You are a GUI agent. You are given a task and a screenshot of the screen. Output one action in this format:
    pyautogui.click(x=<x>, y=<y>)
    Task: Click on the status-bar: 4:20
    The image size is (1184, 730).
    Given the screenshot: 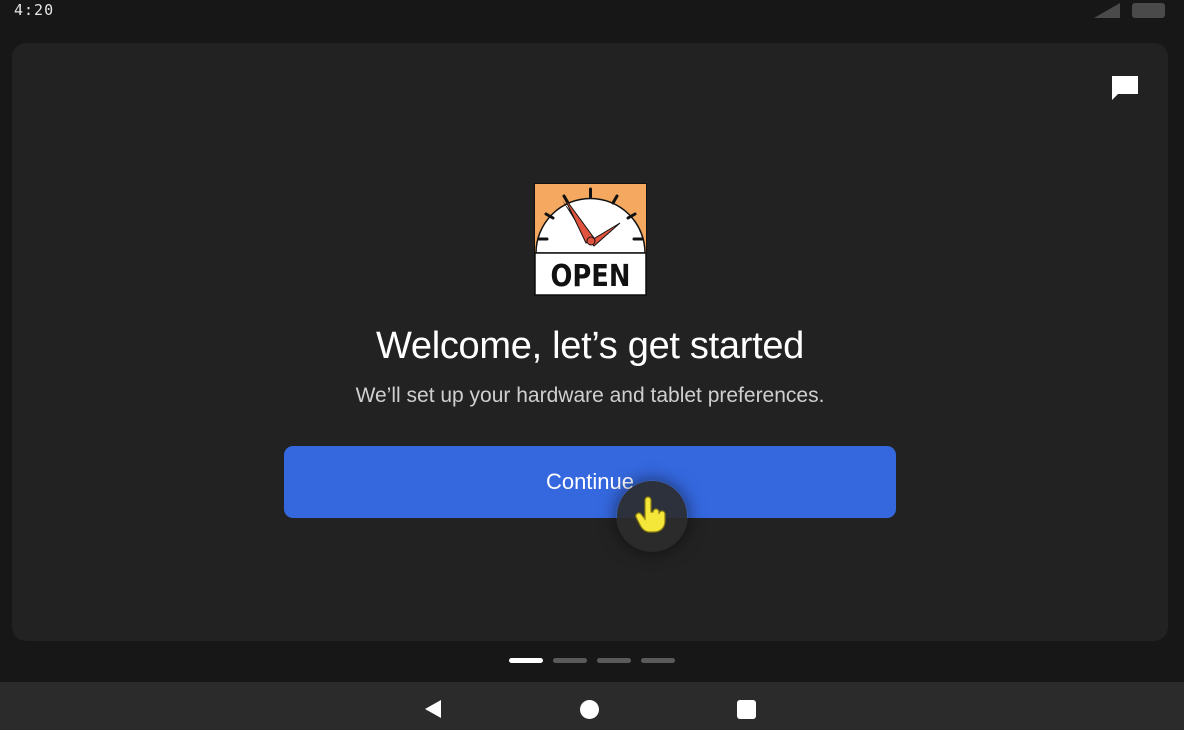 What is the action you would take?
    pyautogui.click(x=592, y=11)
    